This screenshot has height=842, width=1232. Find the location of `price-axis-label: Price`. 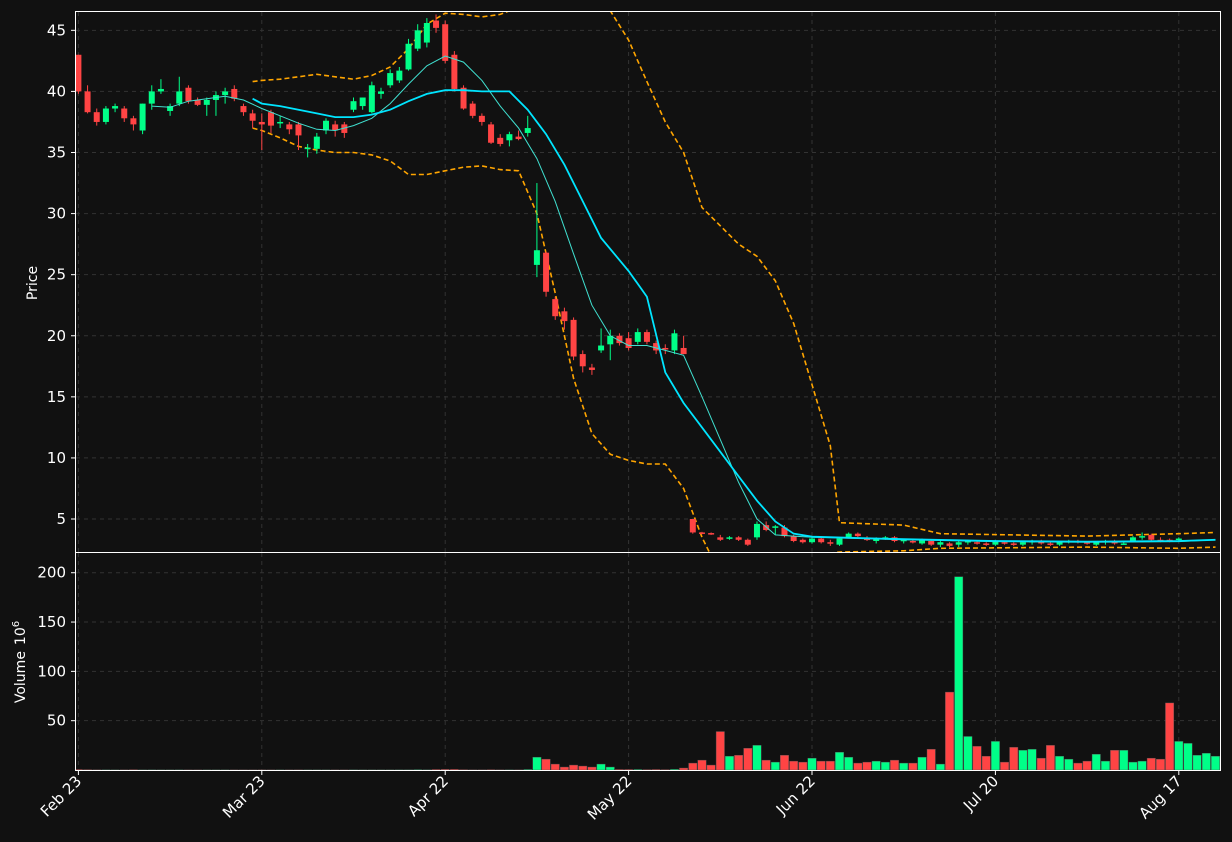

price-axis-label: Price is located at coordinates (33, 283).